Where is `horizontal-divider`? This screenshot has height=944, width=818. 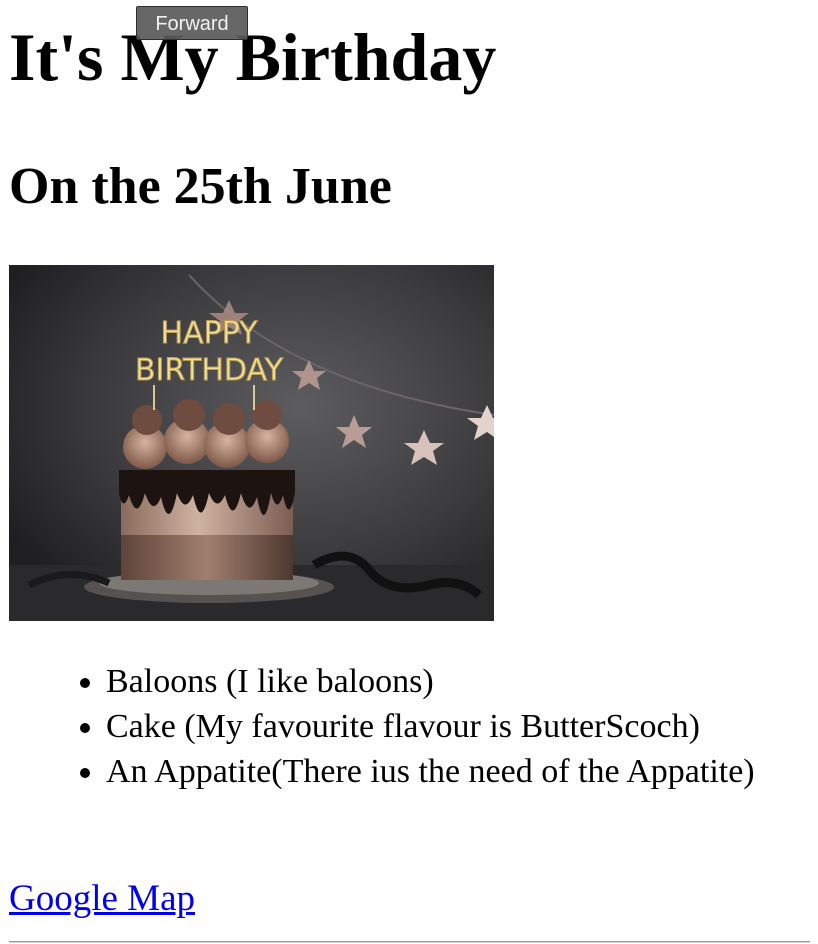 horizontal-divider is located at coordinates (409, 942).